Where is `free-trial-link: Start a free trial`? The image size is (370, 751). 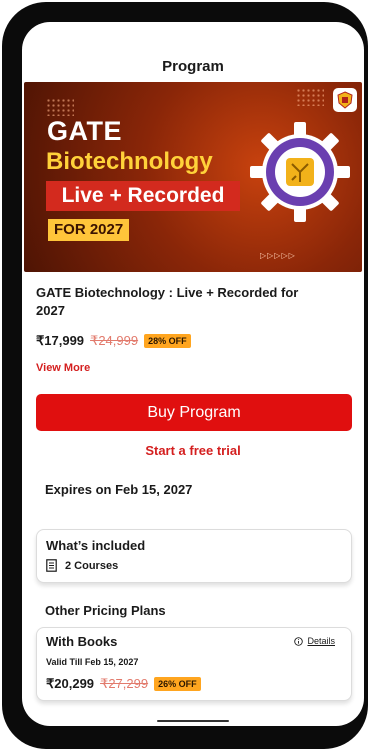 free-trial-link: Start a free trial is located at coordinates (193, 450).